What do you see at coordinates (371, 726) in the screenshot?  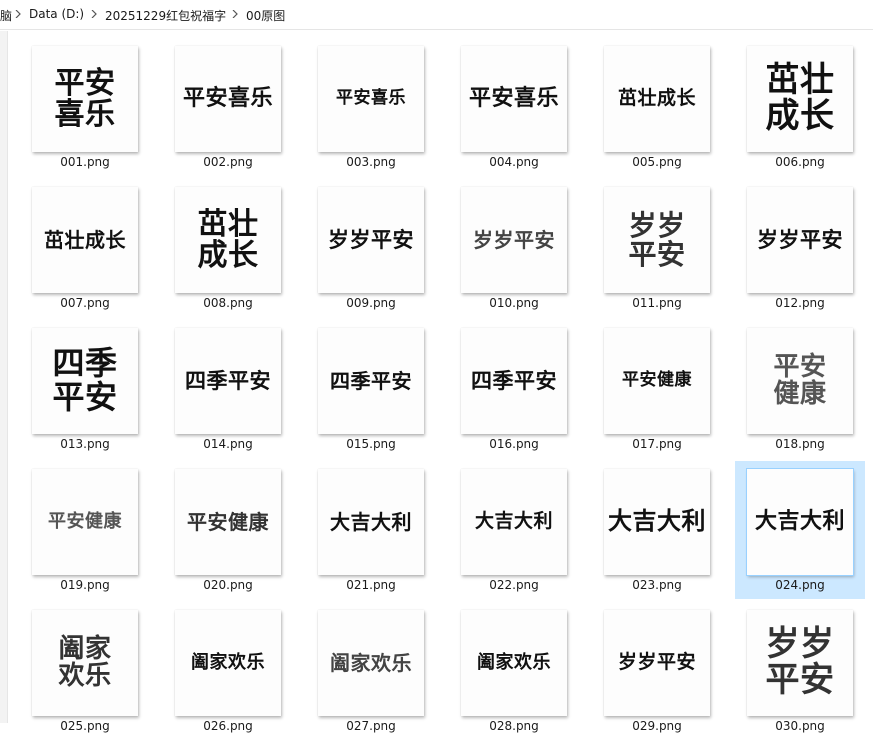 I see `file-name-label: 027.png` at bounding box center [371, 726].